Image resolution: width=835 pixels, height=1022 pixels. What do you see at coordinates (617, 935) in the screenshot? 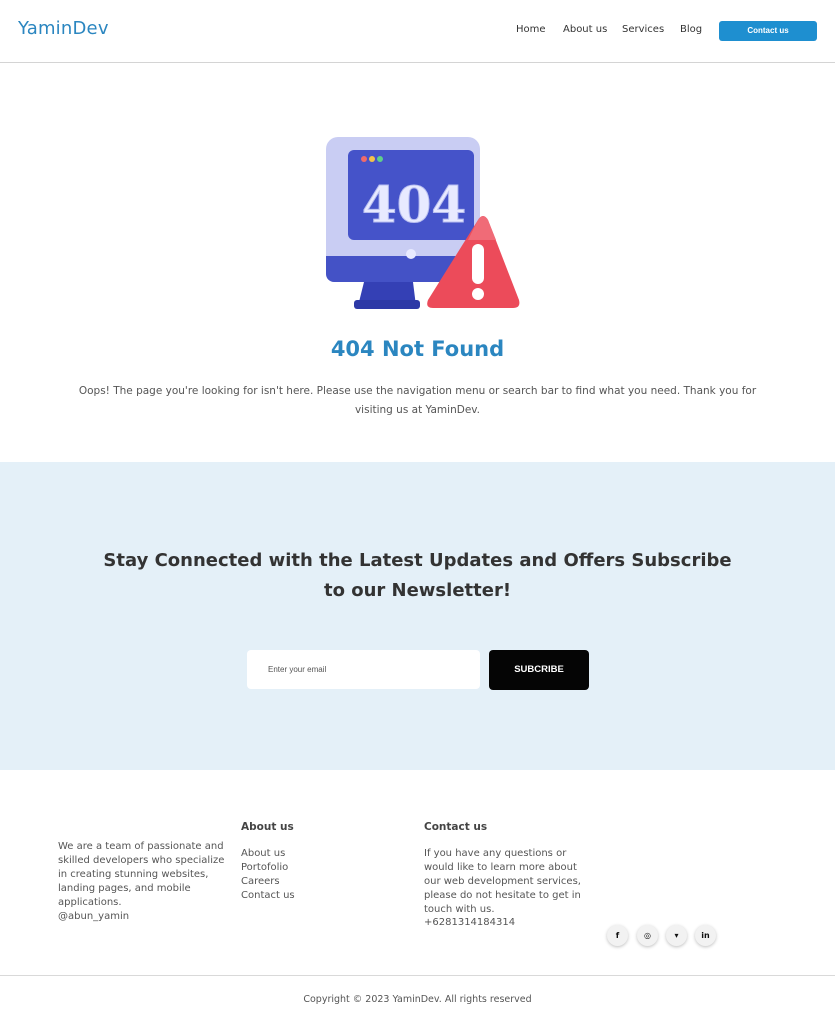
I see `facebook-icon: f` at bounding box center [617, 935].